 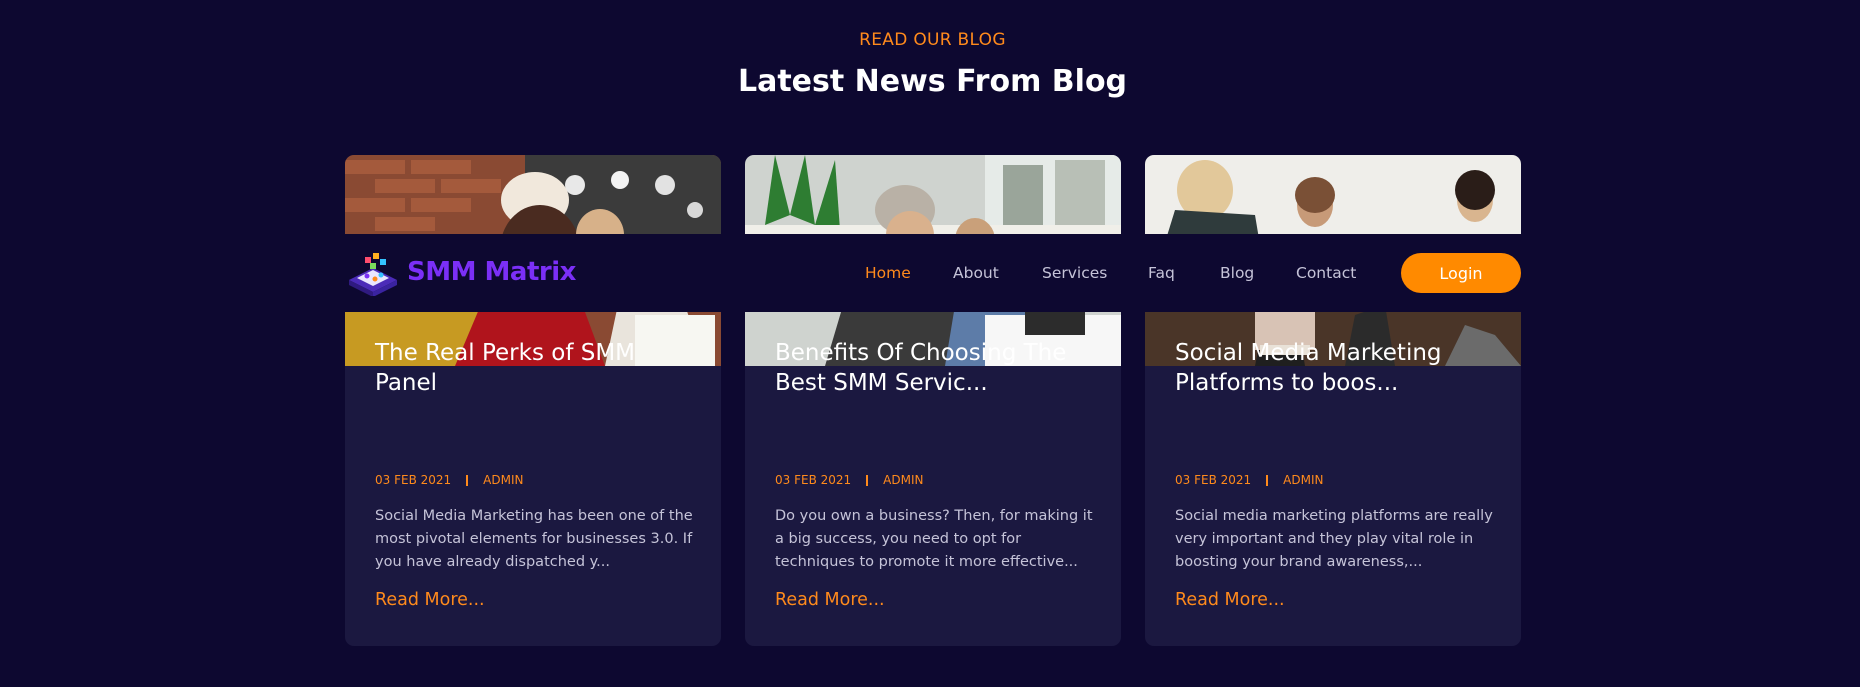 What do you see at coordinates (888, 273) in the screenshot?
I see `nav-link-home: Home` at bounding box center [888, 273].